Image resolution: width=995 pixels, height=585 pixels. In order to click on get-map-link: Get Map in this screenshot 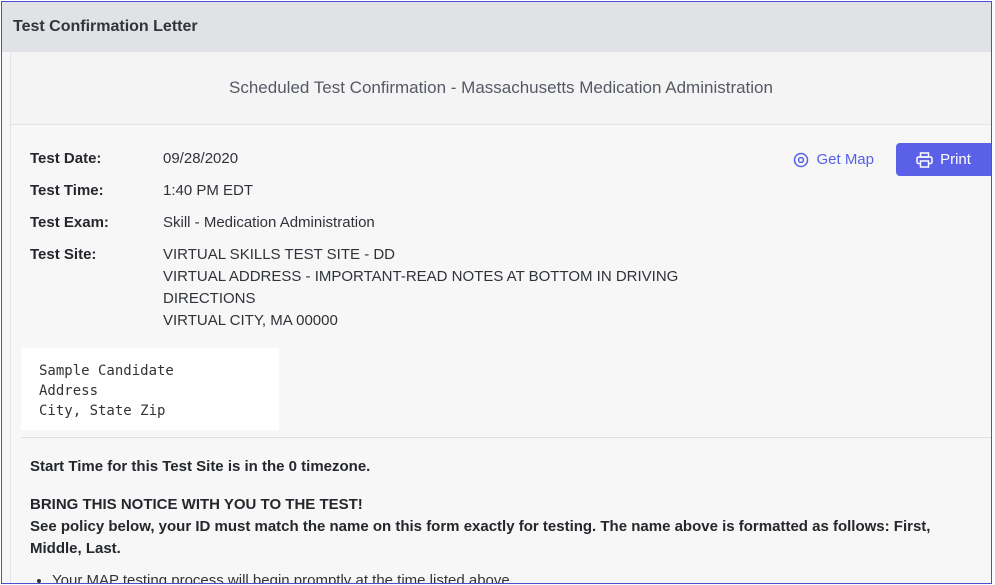, I will do `click(833, 159)`.